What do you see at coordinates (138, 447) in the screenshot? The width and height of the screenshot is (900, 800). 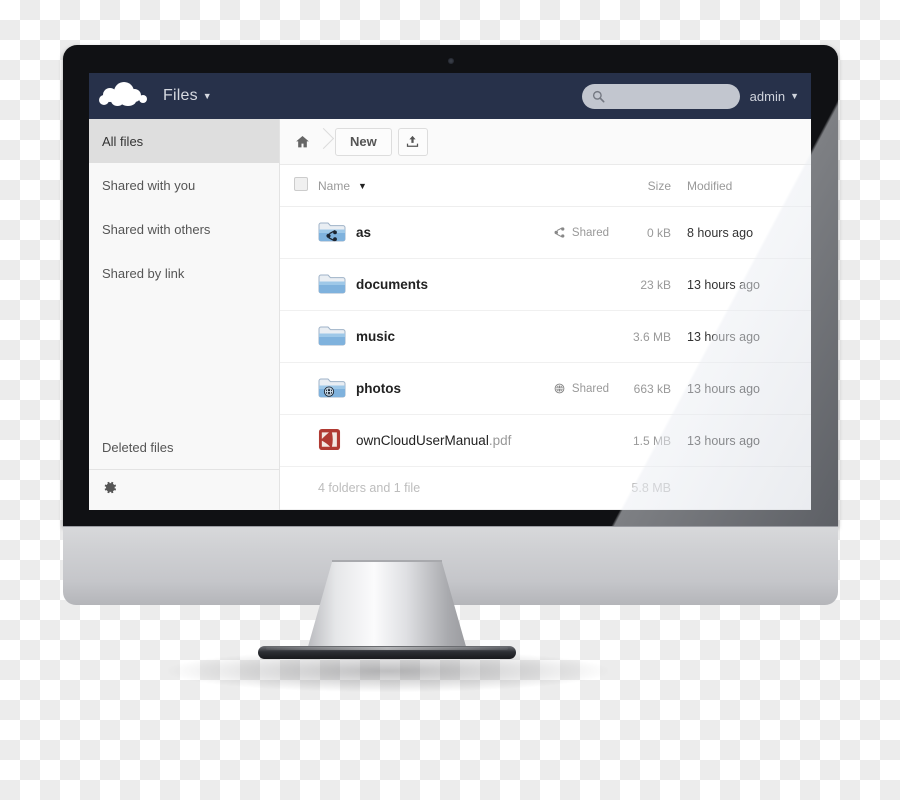 I see `sidebar-item-label: Deleted files` at bounding box center [138, 447].